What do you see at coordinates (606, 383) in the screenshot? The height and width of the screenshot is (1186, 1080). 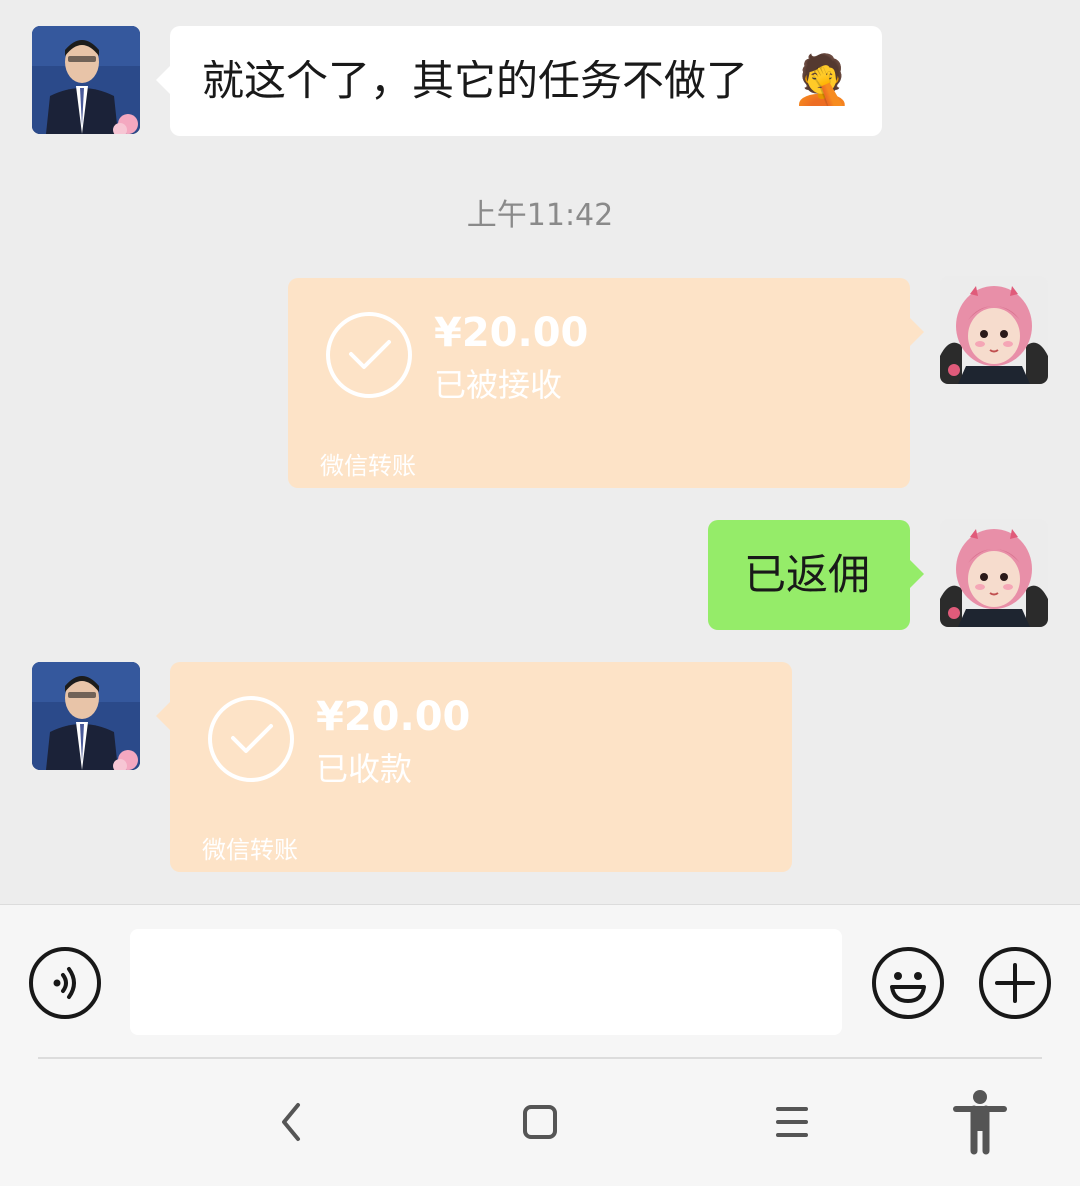 I see `outgoing-transfer-card: ¥20.00 已被接收 微信转账` at bounding box center [606, 383].